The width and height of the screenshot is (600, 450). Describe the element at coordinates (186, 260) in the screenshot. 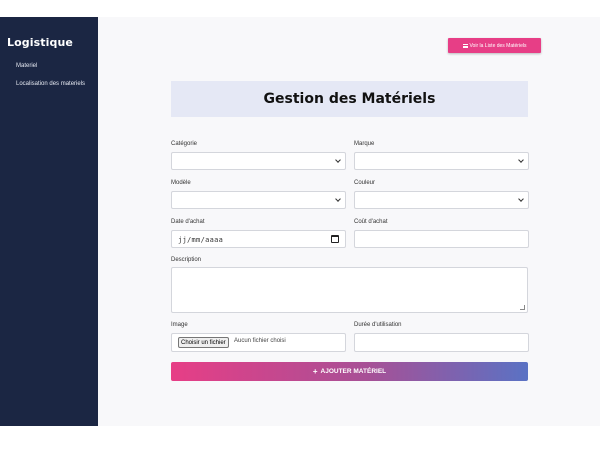

I see `description-label: Description` at that location.